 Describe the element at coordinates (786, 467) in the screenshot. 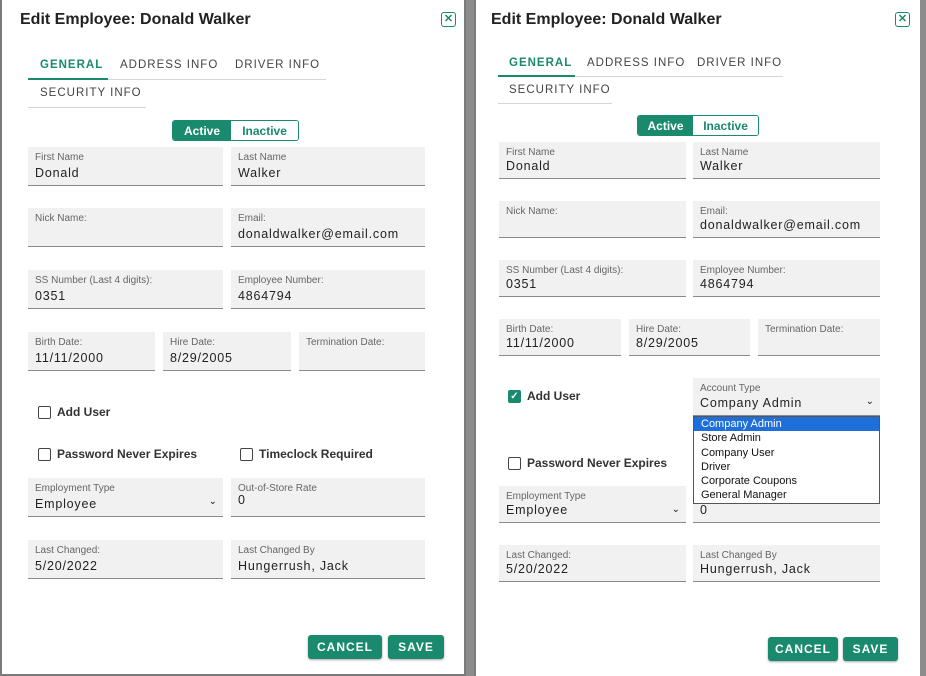

I see `account-type-option: Driver` at that location.